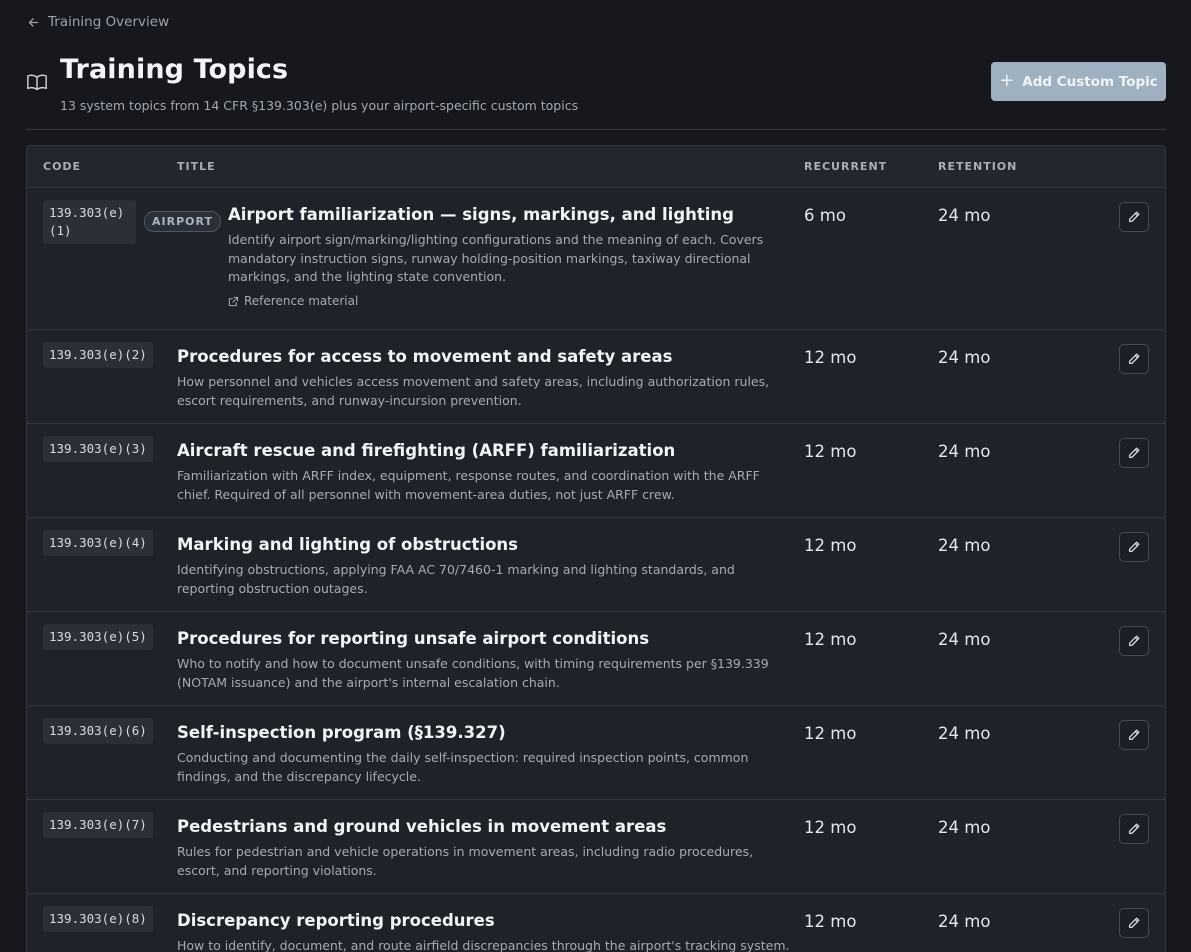 Image resolution: width=1191 pixels, height=952 pixels. I want to click on external-link-icon, so click(233, 301).